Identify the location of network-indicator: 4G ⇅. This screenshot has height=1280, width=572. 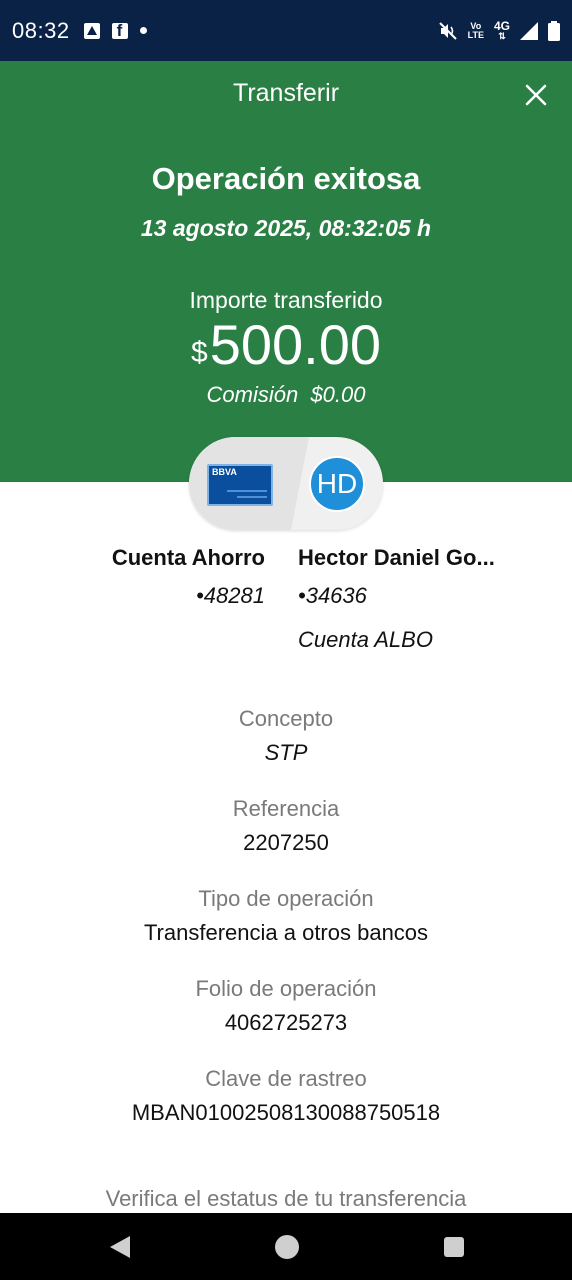
(502, 30).